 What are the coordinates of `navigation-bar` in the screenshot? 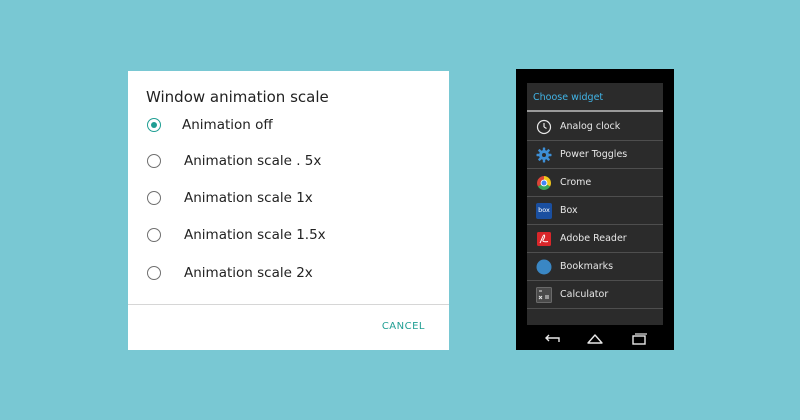 It's located at (595, 339).